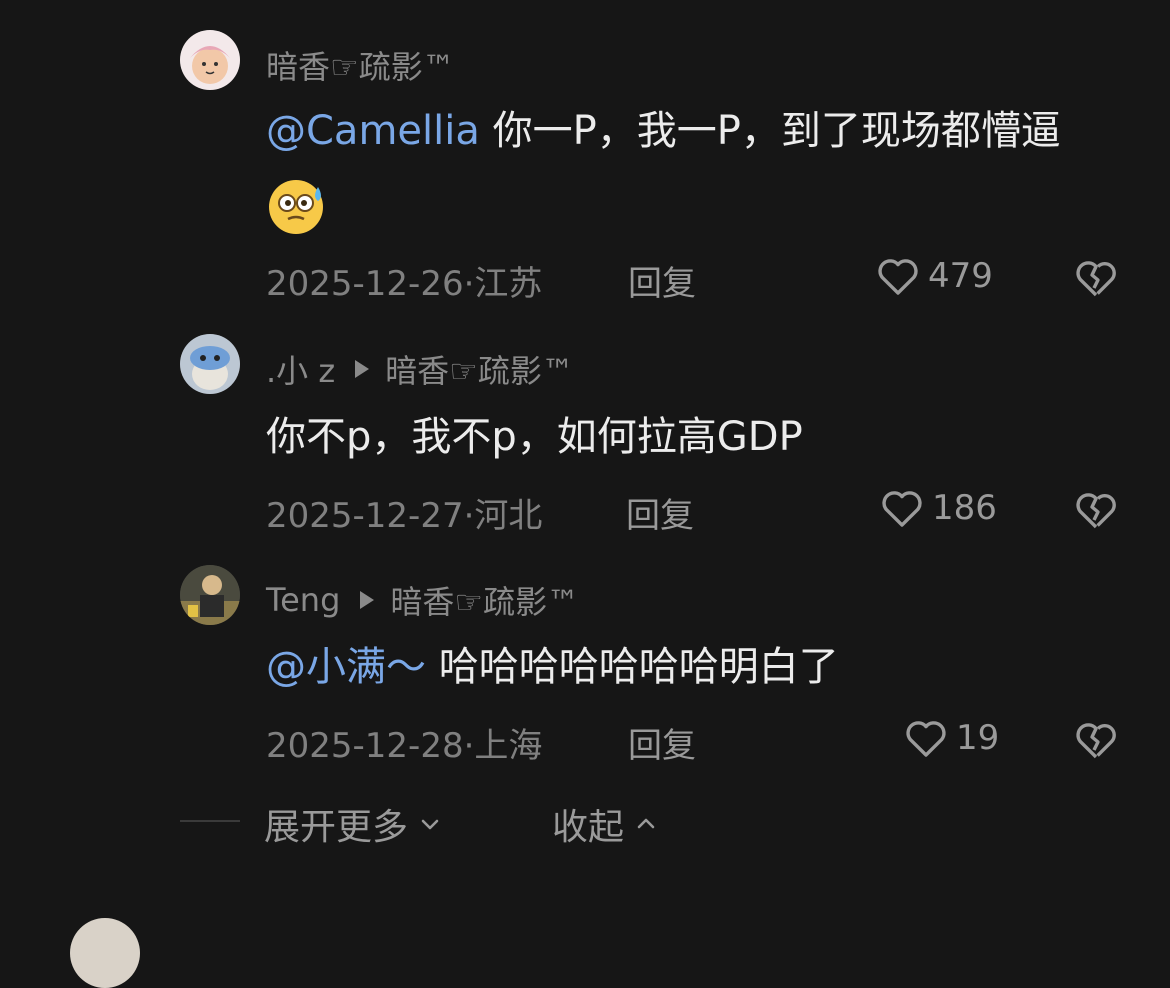 This screenshot has width=1170, height=988. What do you see at coordinates (300, 369) in the screenshot?
I see `username-text: .小 z` at bounding box center [300, 369].